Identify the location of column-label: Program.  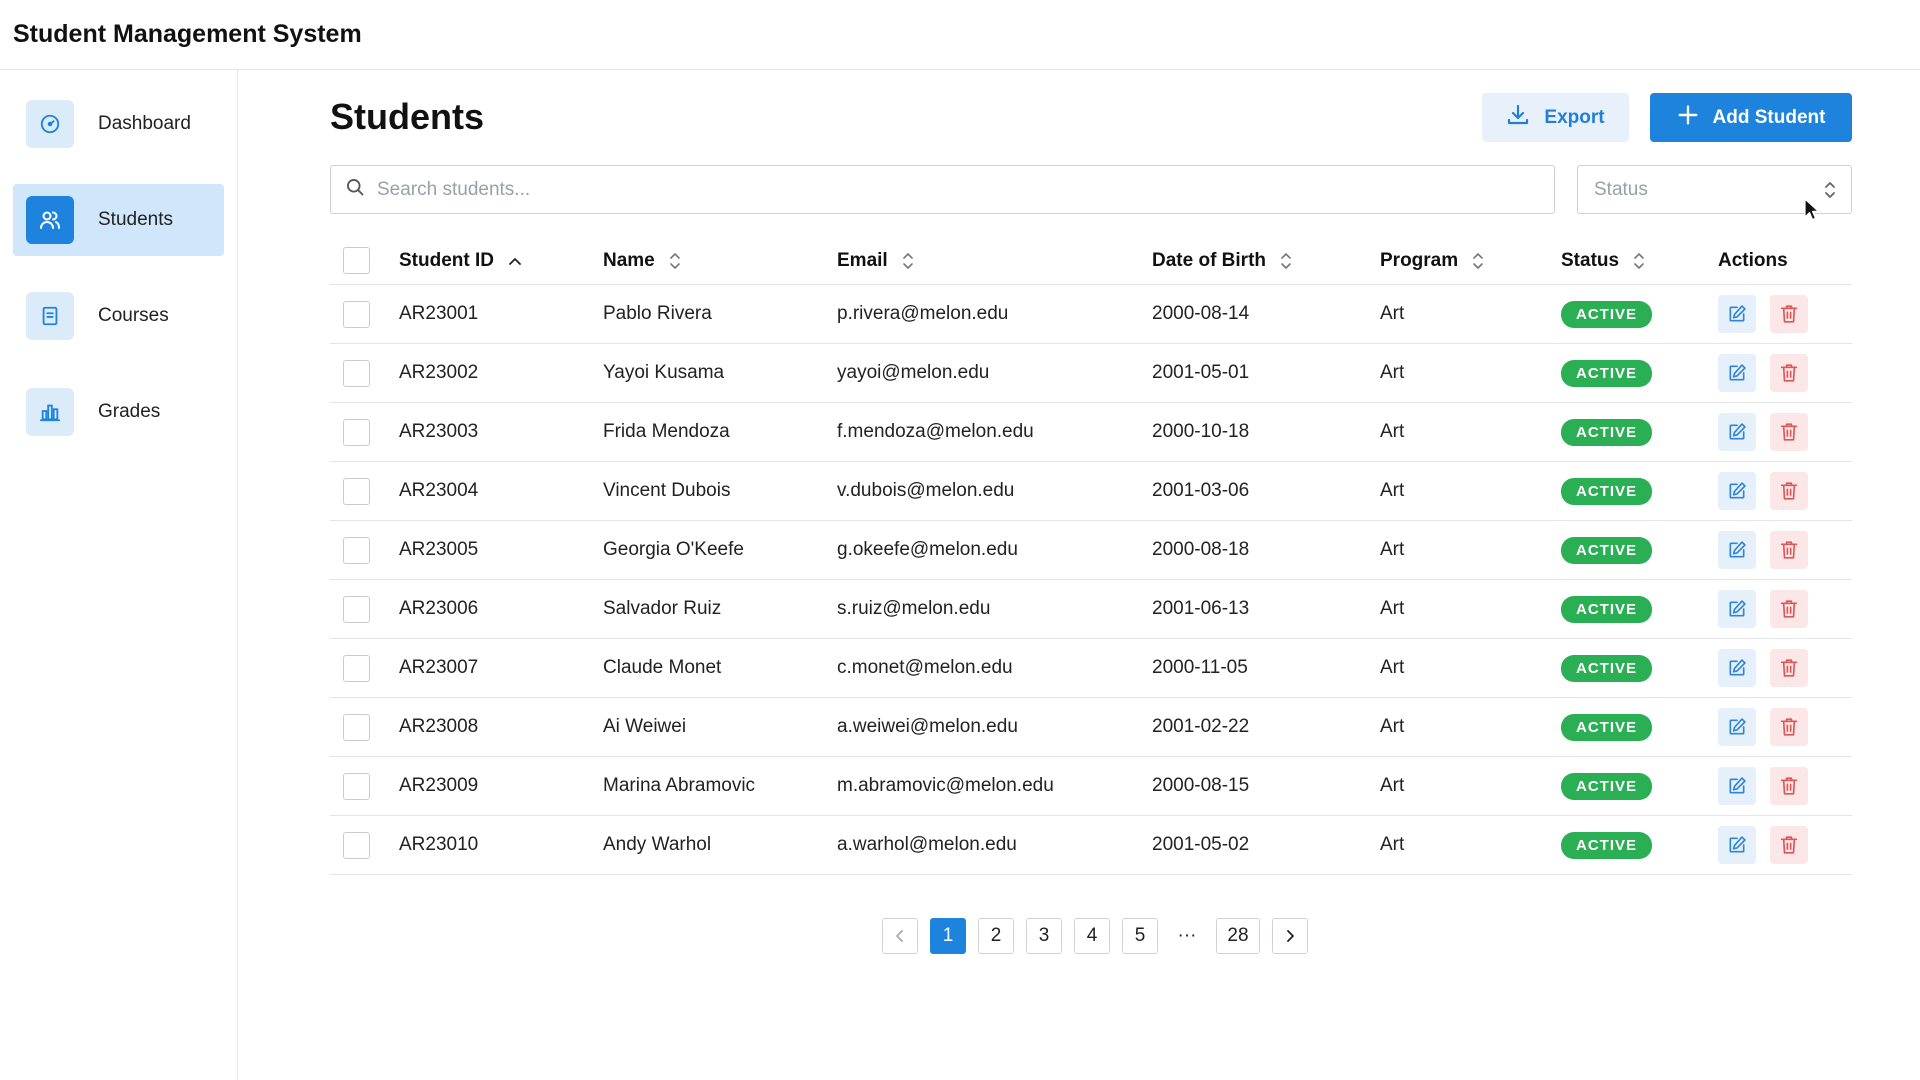
(1419, 260).